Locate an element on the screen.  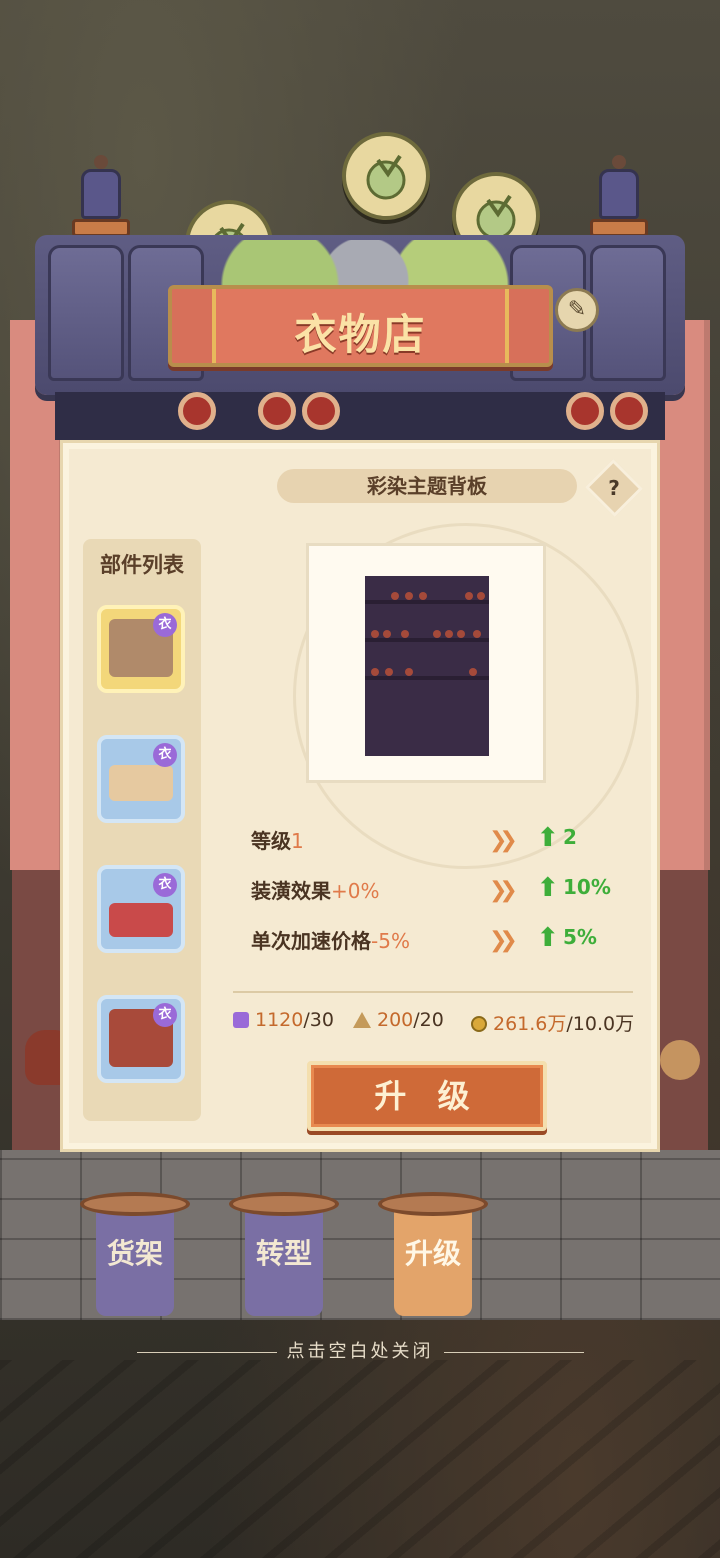
tab-transform: 转型 is located at coordinates (284, 1254).